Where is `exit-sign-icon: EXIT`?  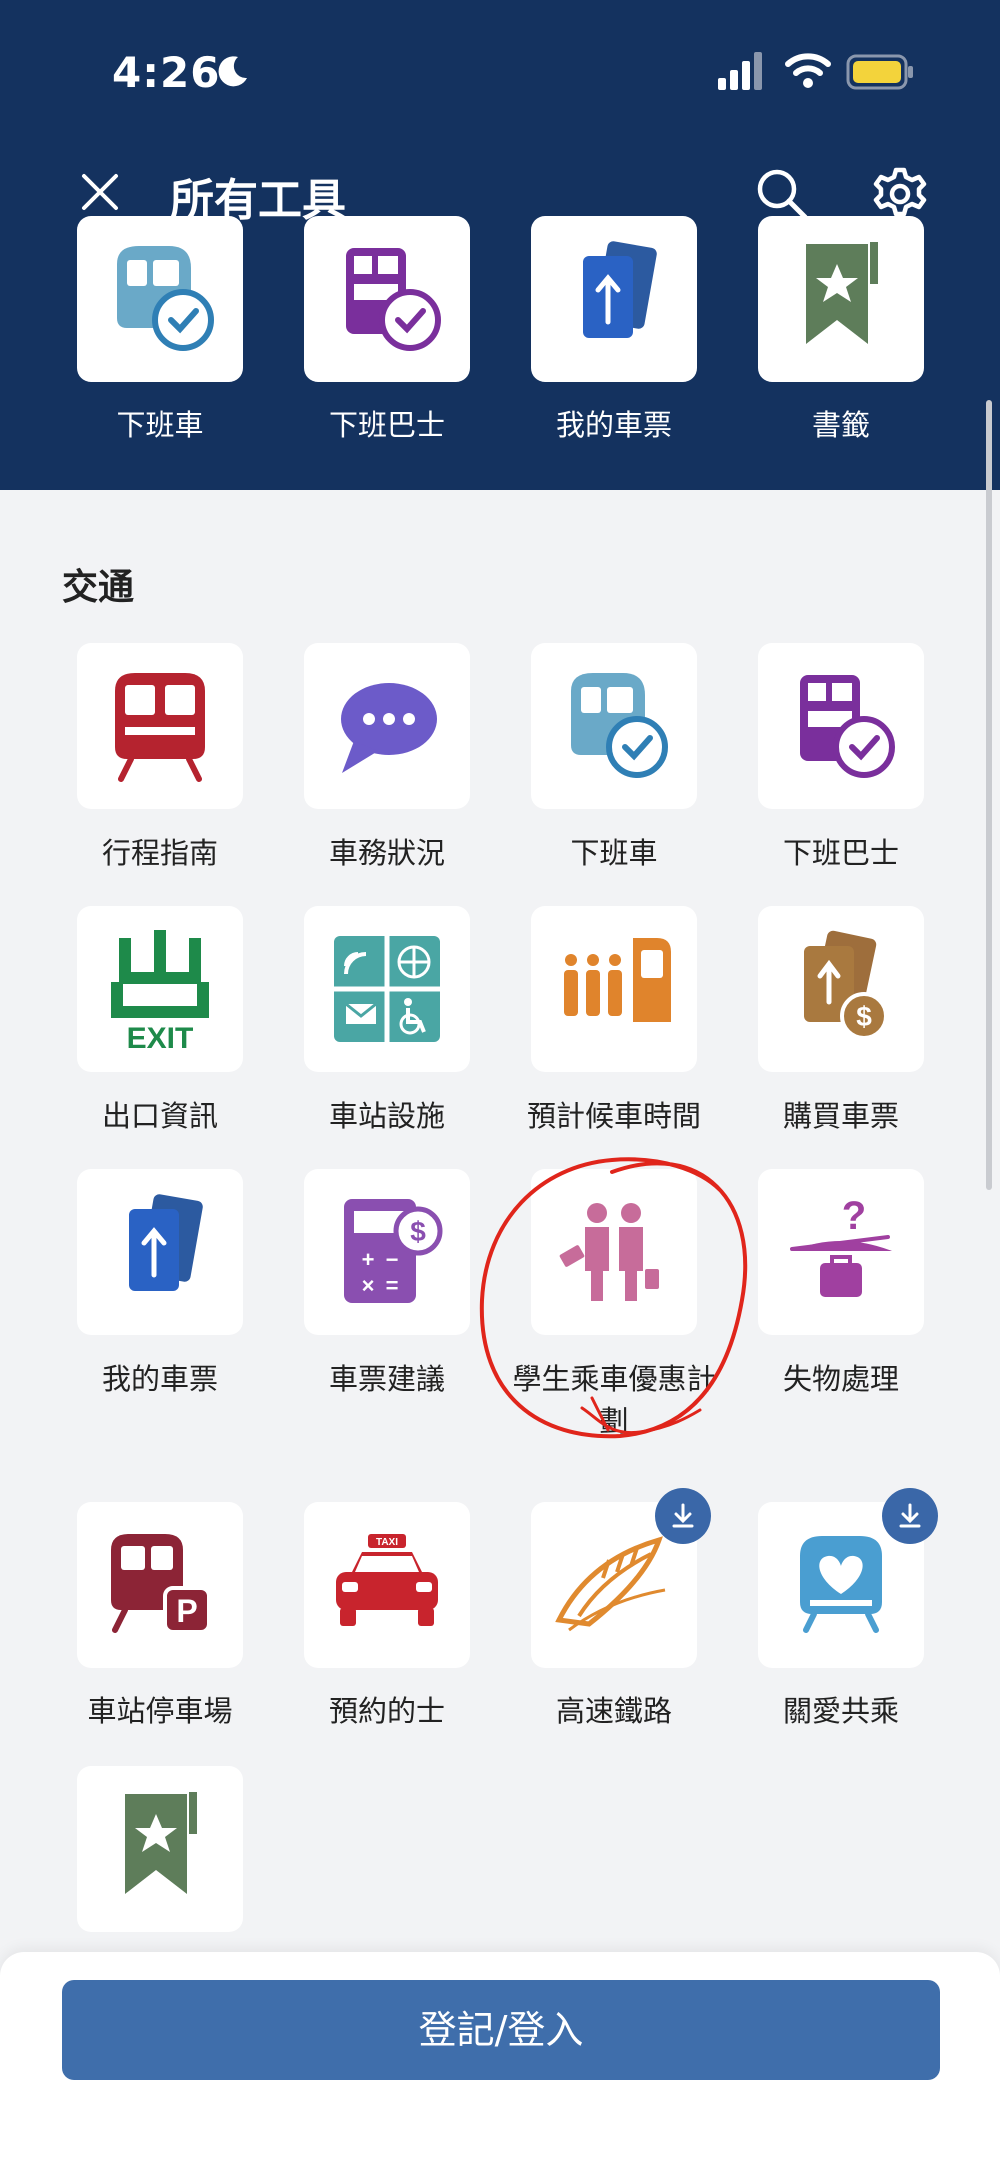
exit-sign-icon: EXIT is located at coordinates (160, 992).